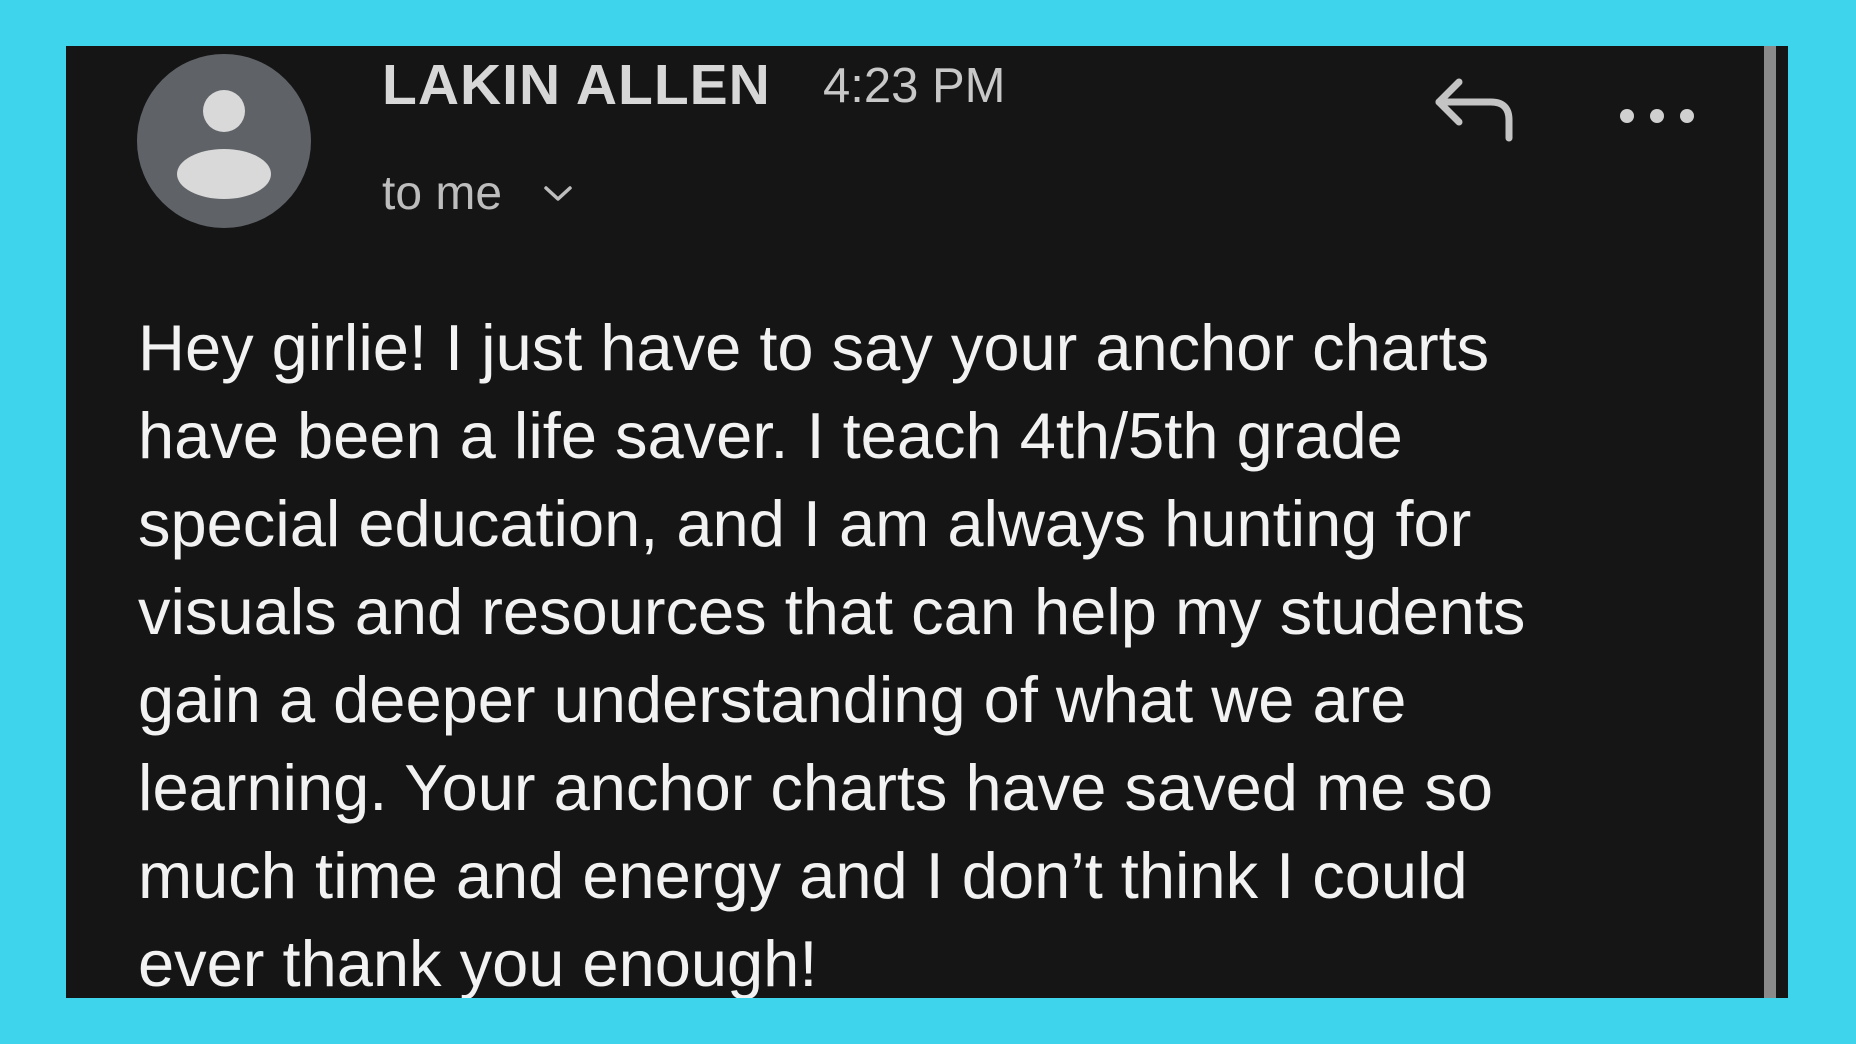 The height and width of the screenshot is (1044, 1856). I want to click on sender-avatar, so click(224, 141).